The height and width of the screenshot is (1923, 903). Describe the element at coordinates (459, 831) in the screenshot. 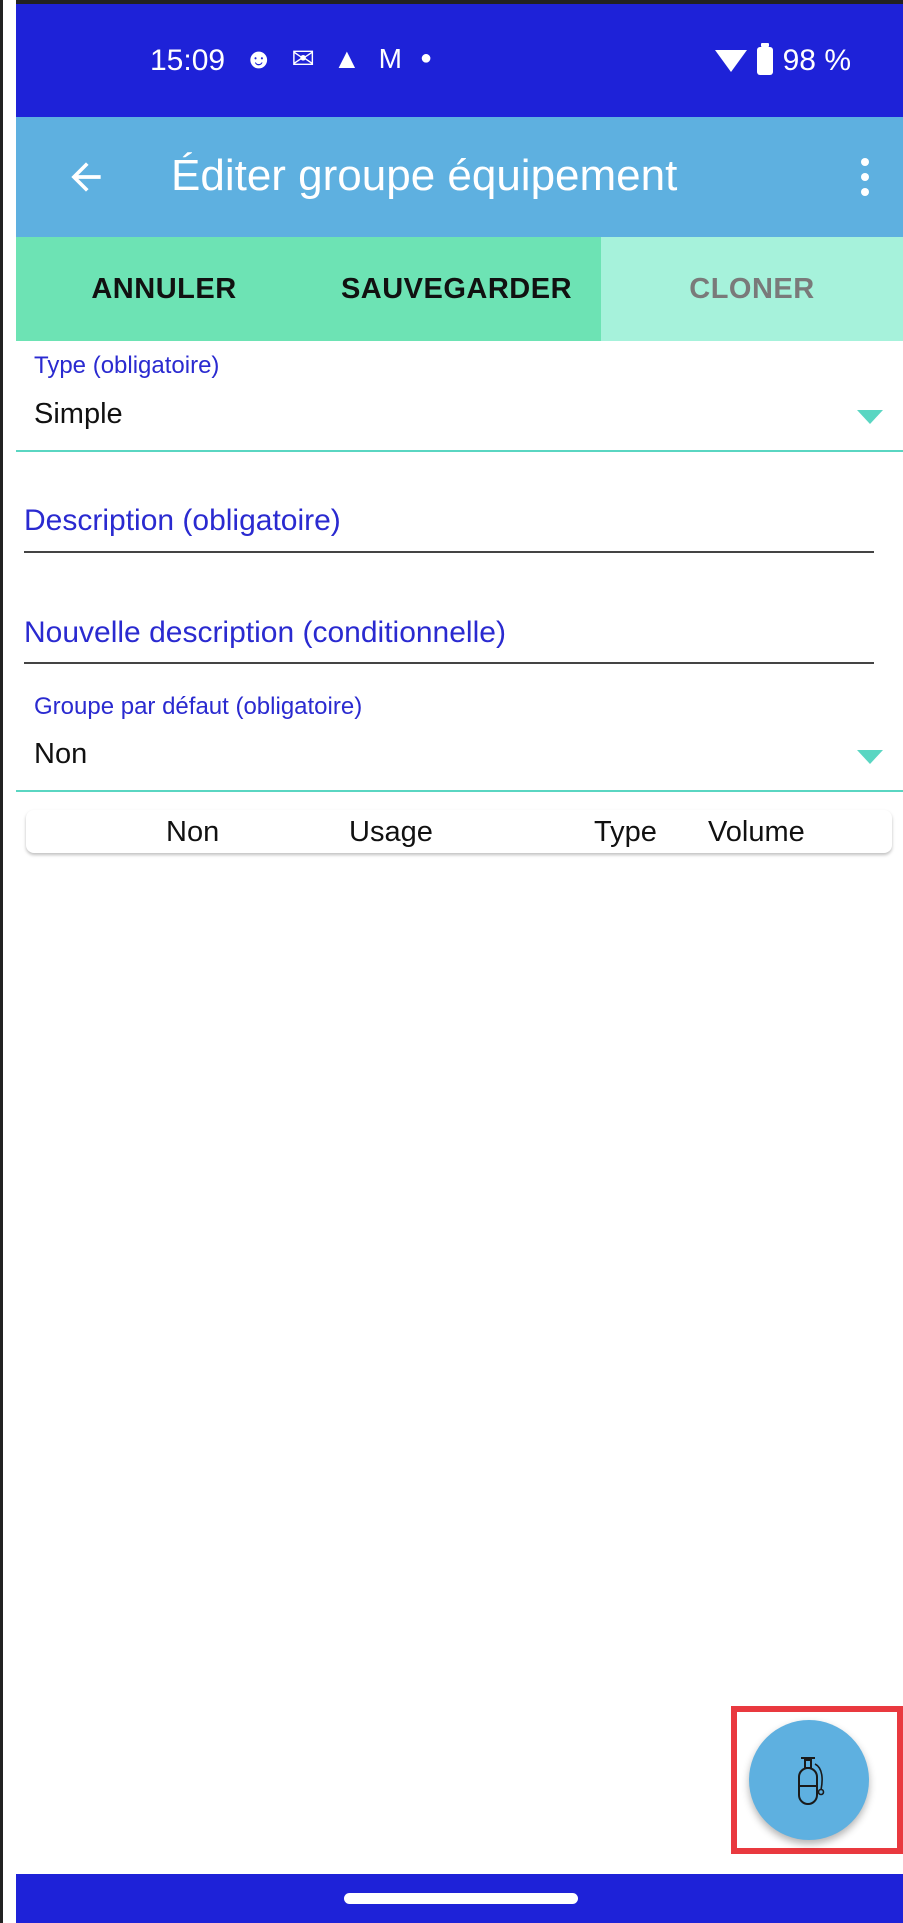

I see `table-header: Non Usage Type Volume` at that location.